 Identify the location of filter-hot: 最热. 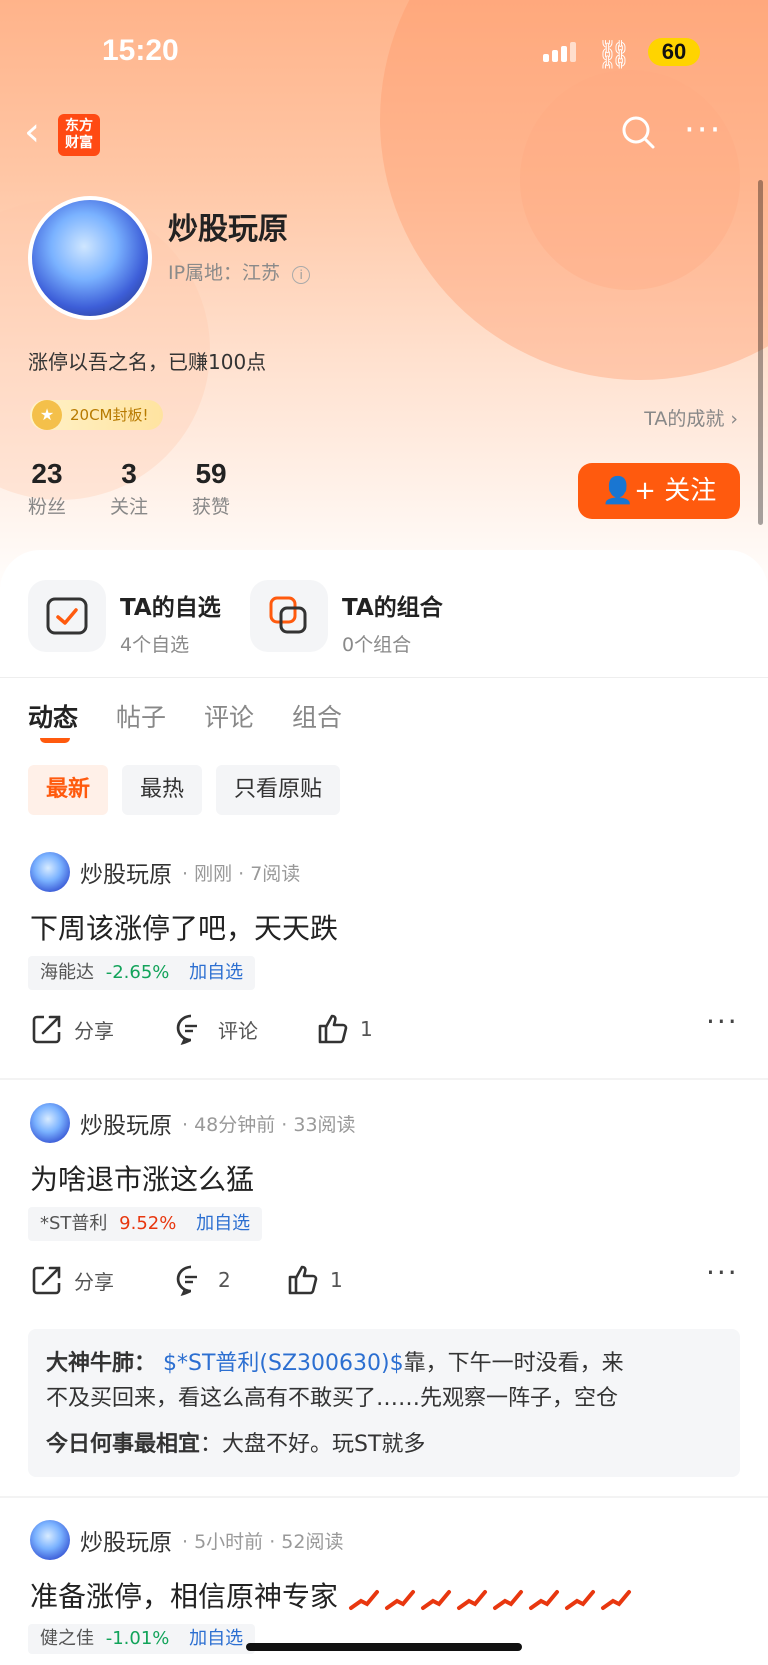
(162, 790).